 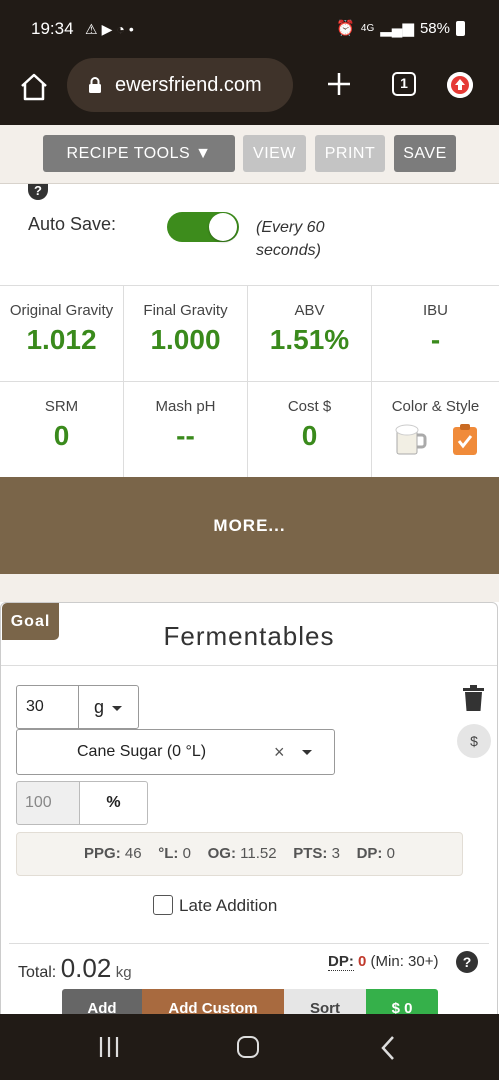 I want to click on update-icon, so click(x=460, y=85).